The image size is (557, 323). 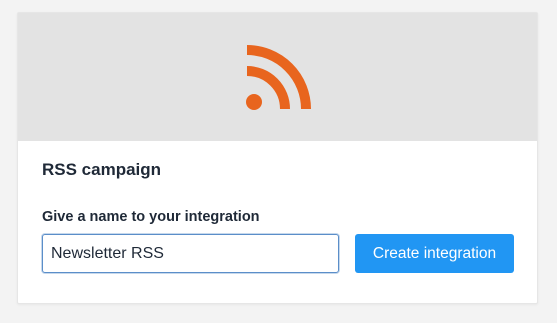 I want to click on rss-icon, so click(x=278, y=77).